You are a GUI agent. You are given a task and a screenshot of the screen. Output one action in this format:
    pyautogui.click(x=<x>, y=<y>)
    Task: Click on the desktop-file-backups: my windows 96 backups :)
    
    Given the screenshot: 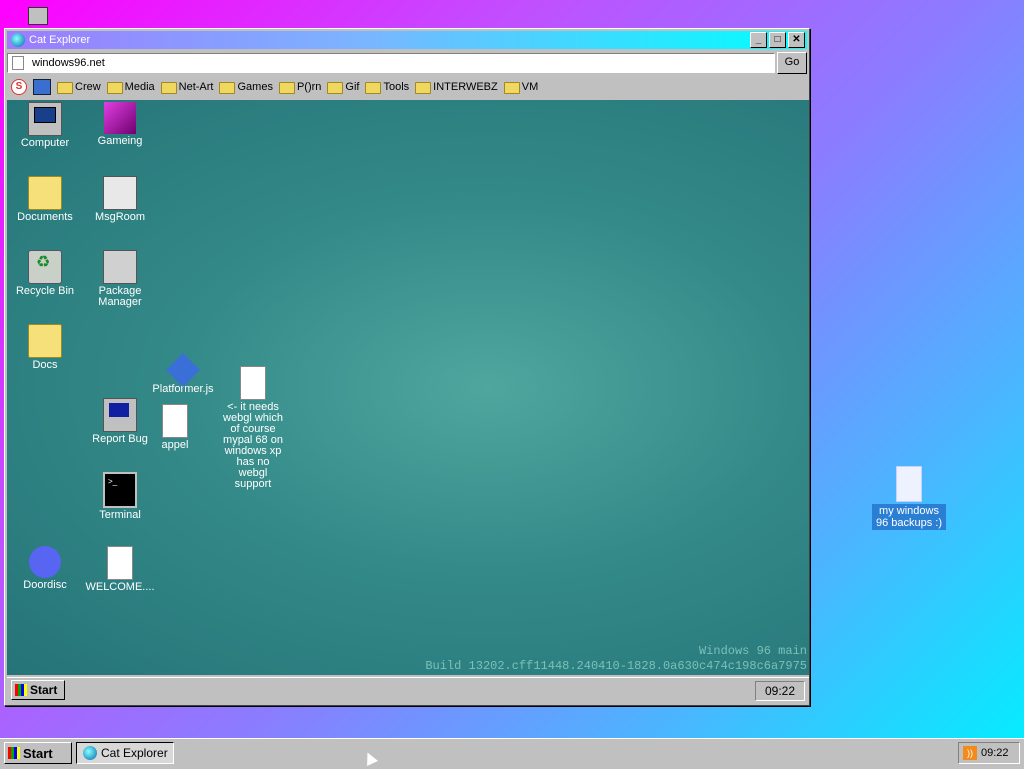 What is the action you would take?
    pyautogui.click(x=909, y=498)
    